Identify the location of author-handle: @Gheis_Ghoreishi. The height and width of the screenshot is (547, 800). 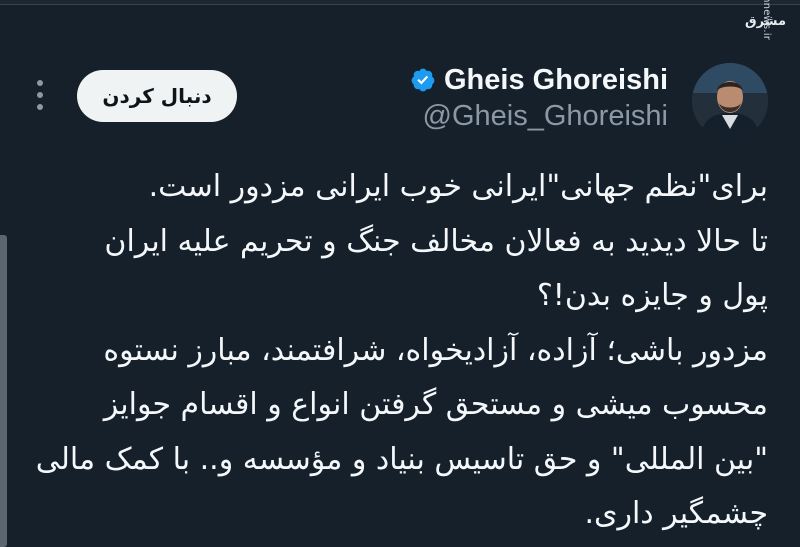
(534, 118).